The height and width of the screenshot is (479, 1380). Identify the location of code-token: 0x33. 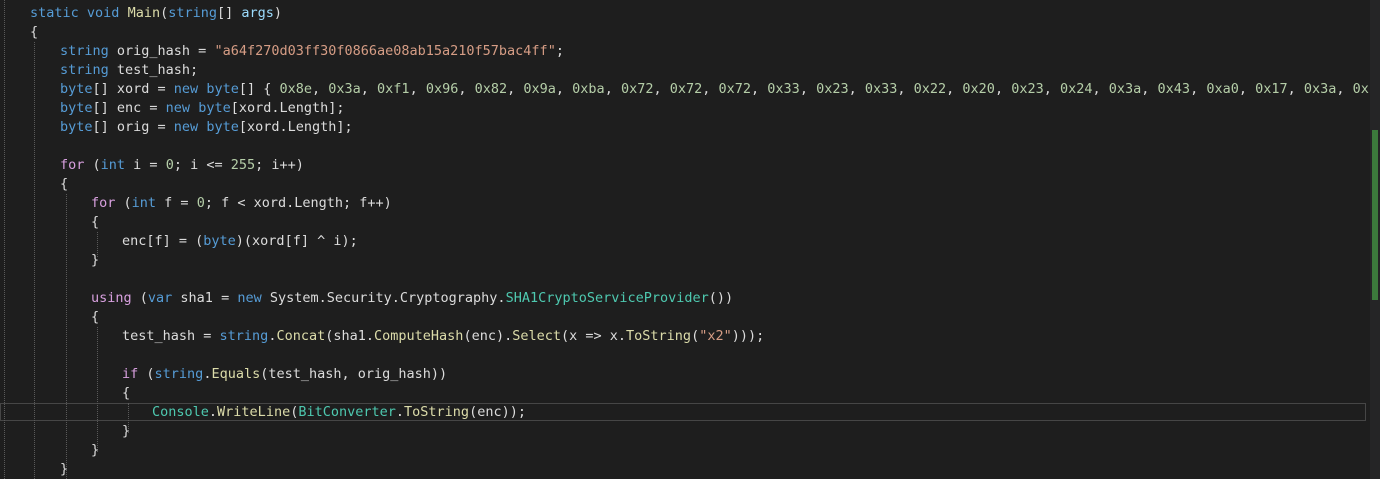
(783, 89).